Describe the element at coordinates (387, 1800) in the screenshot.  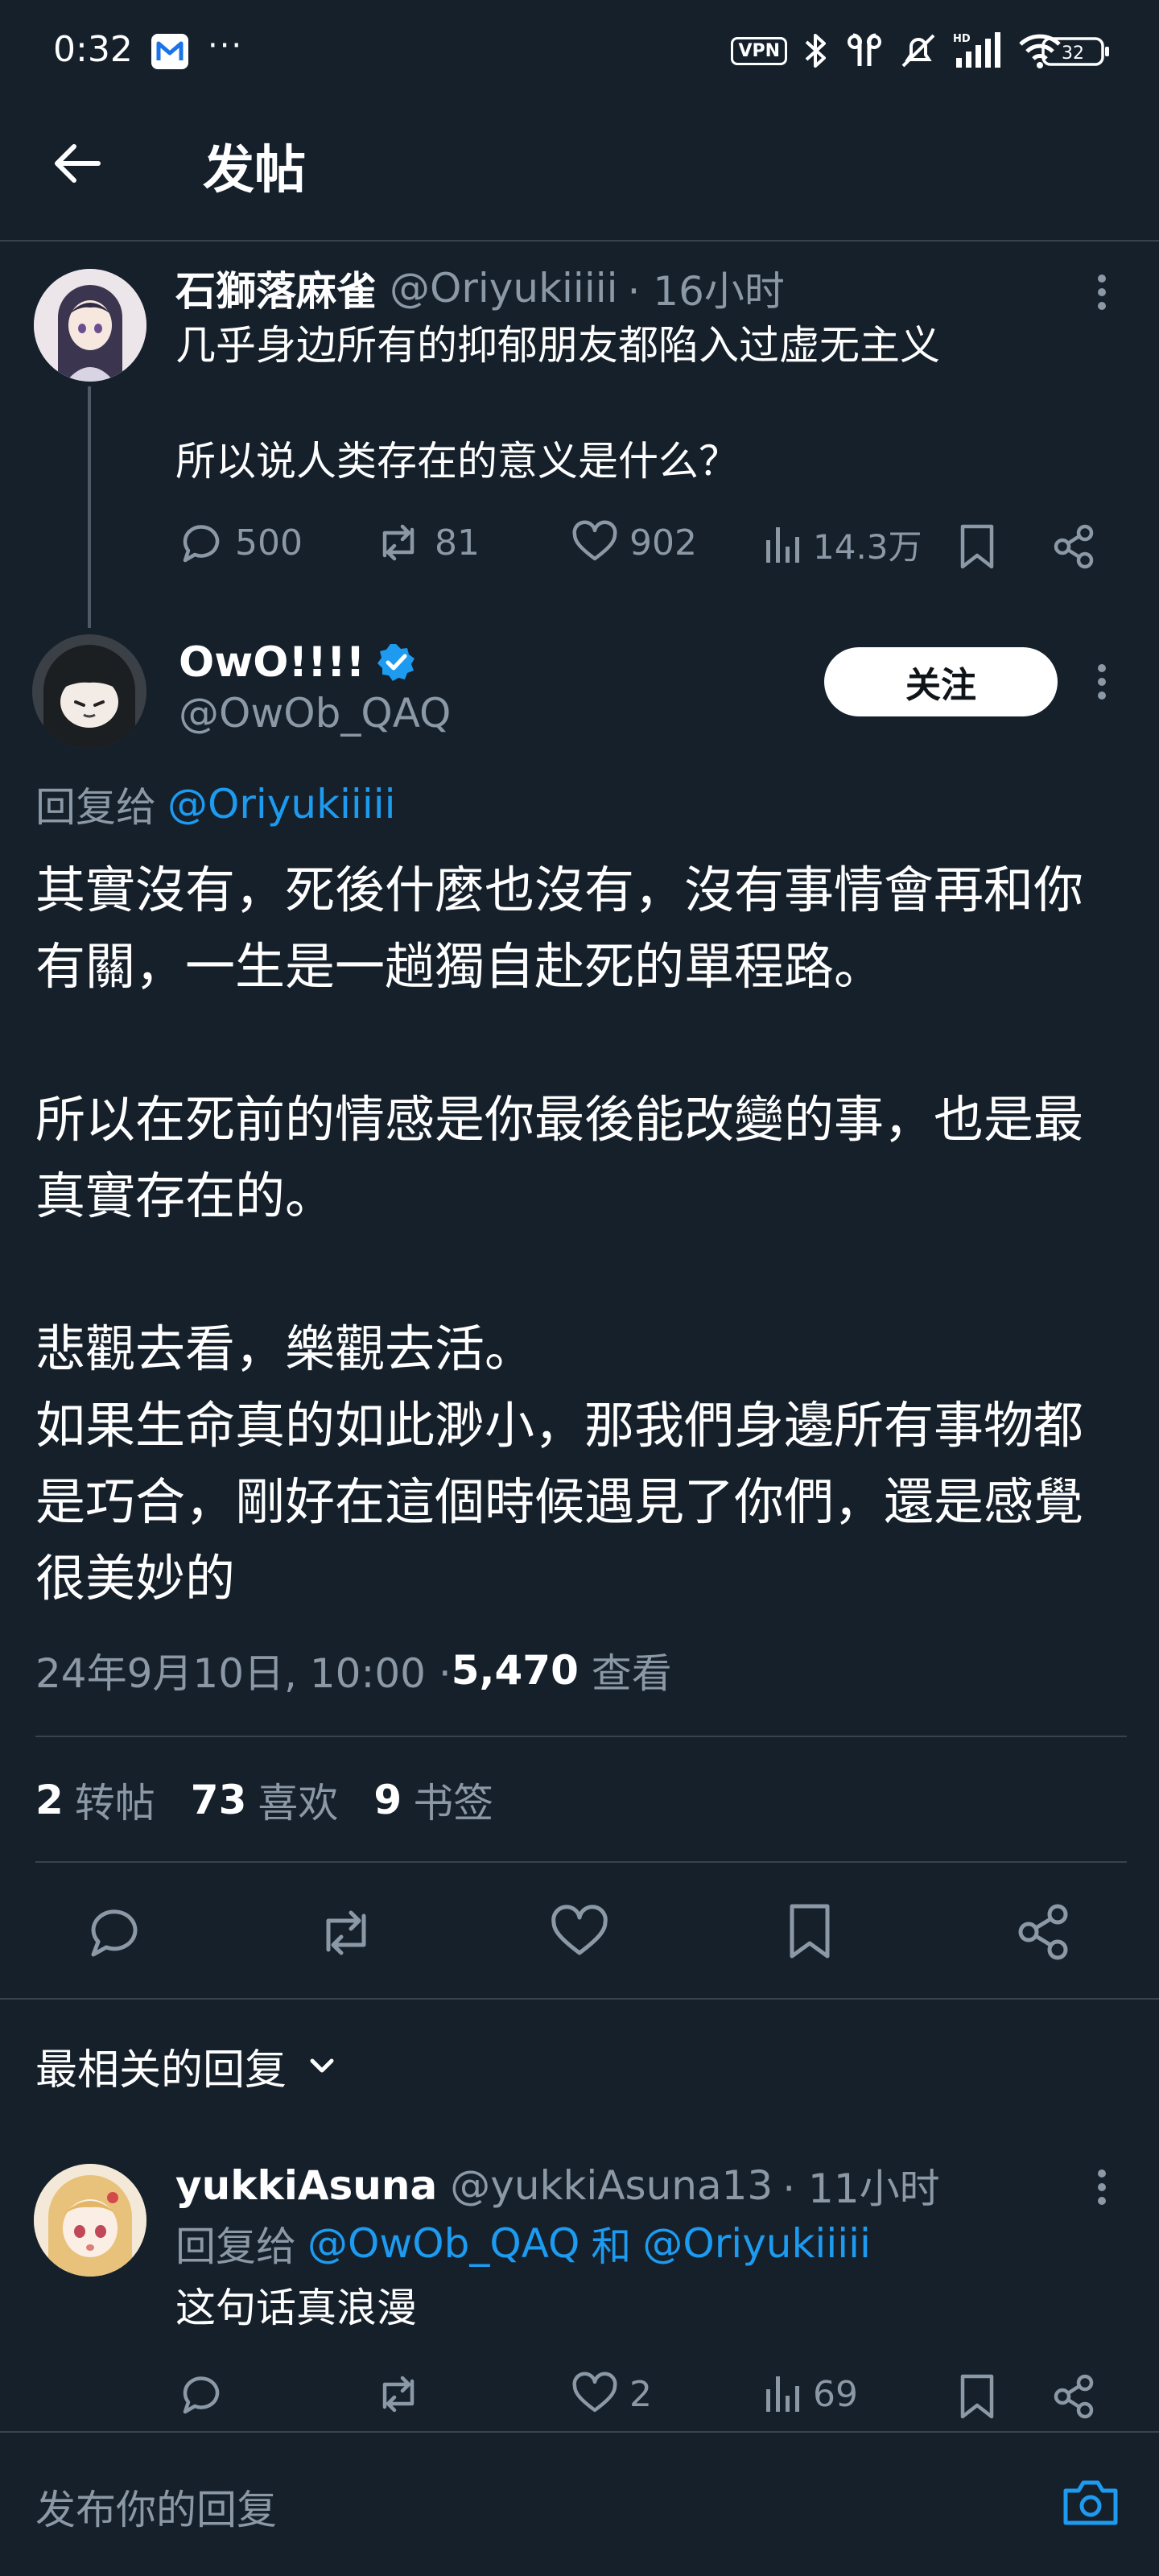
I see `bookmark-stat-count: 9` at that location.